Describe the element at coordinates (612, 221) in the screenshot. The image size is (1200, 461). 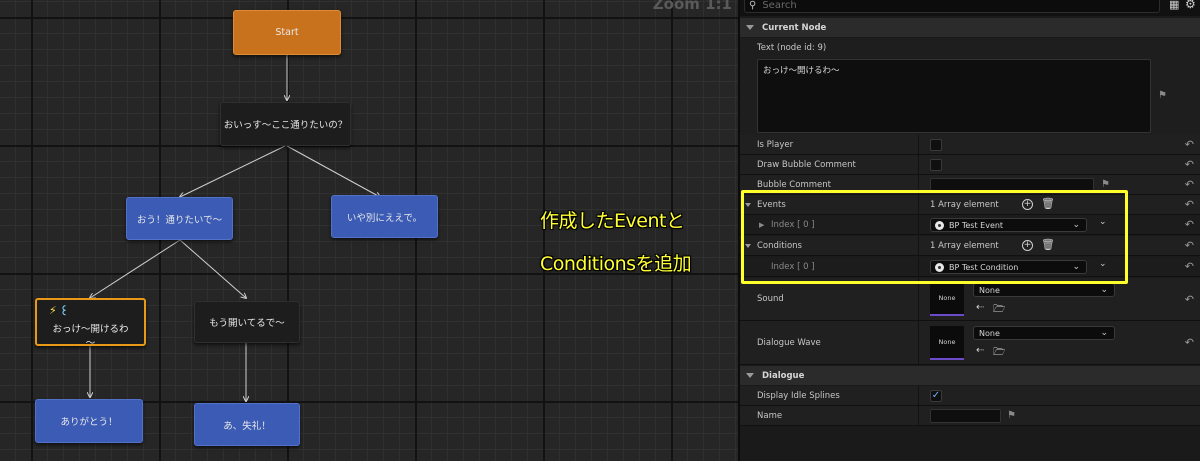
I see `annotation-line-1: 作成したEventと` at that location.